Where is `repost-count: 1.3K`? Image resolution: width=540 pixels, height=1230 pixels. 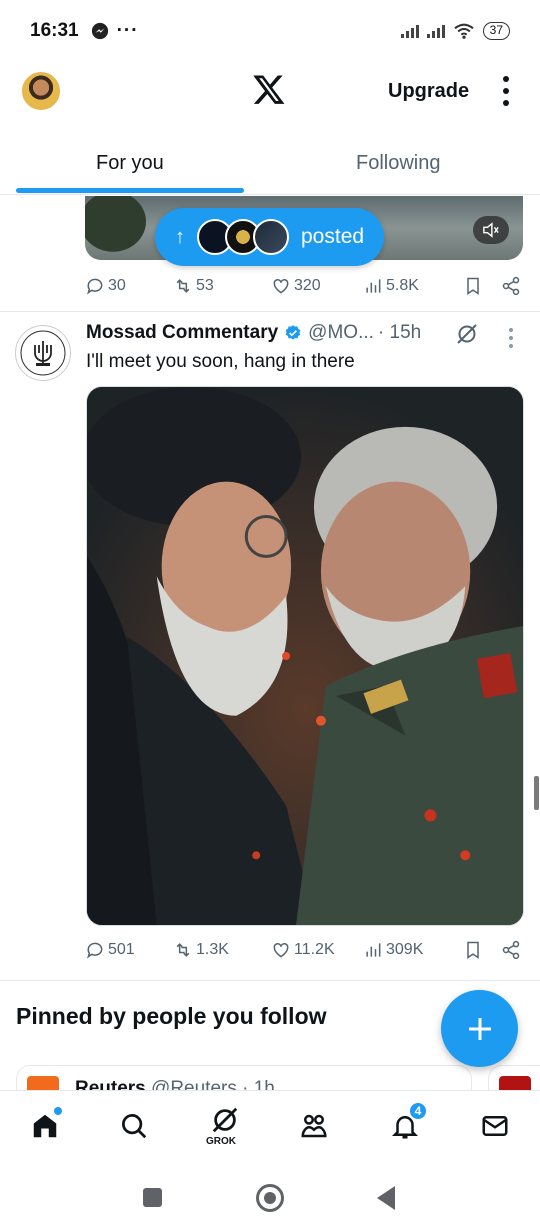 repost-count: 1.3K is located at coordinates (212, 949).